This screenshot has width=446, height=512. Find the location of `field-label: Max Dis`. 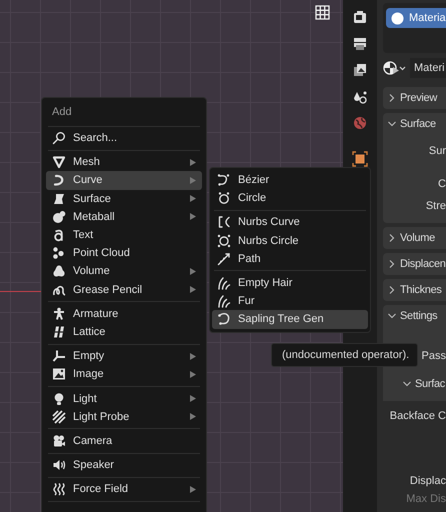

field-label: Max Dis is located at coordinates (426, 499).